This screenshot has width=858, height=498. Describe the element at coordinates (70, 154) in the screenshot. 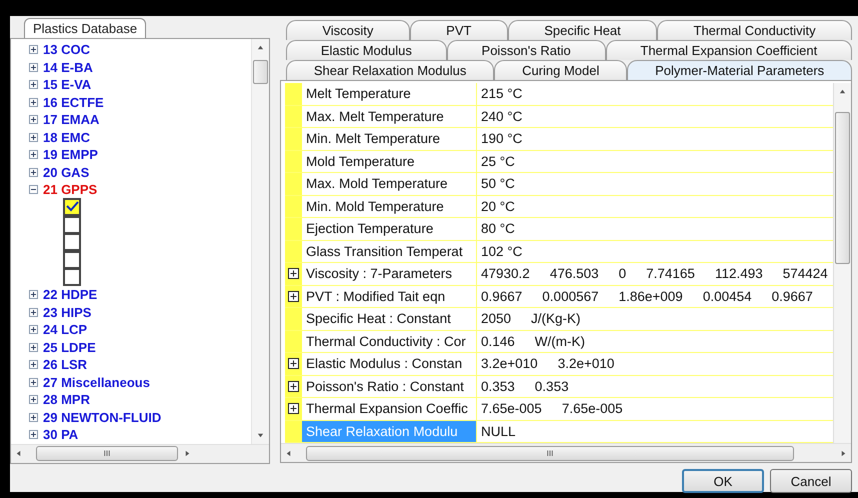

I see `tree-item: 19 EMPP` at that location.